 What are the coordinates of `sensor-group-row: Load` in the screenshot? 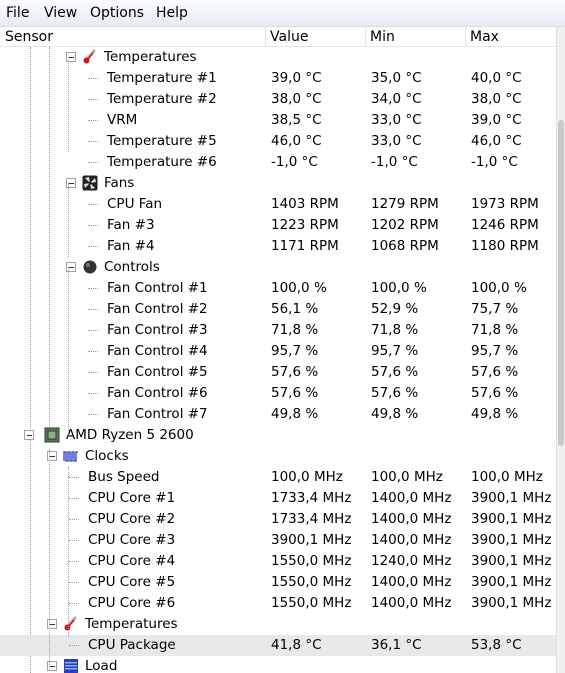 It's located at (278, 664).